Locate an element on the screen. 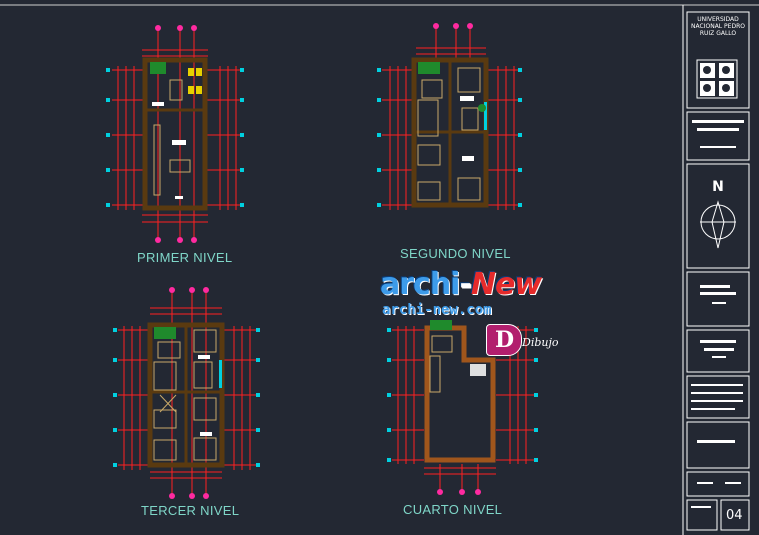 The image size is (759, 535). watermark-logo-text: Dibujo is located at coordinates (540, 342).